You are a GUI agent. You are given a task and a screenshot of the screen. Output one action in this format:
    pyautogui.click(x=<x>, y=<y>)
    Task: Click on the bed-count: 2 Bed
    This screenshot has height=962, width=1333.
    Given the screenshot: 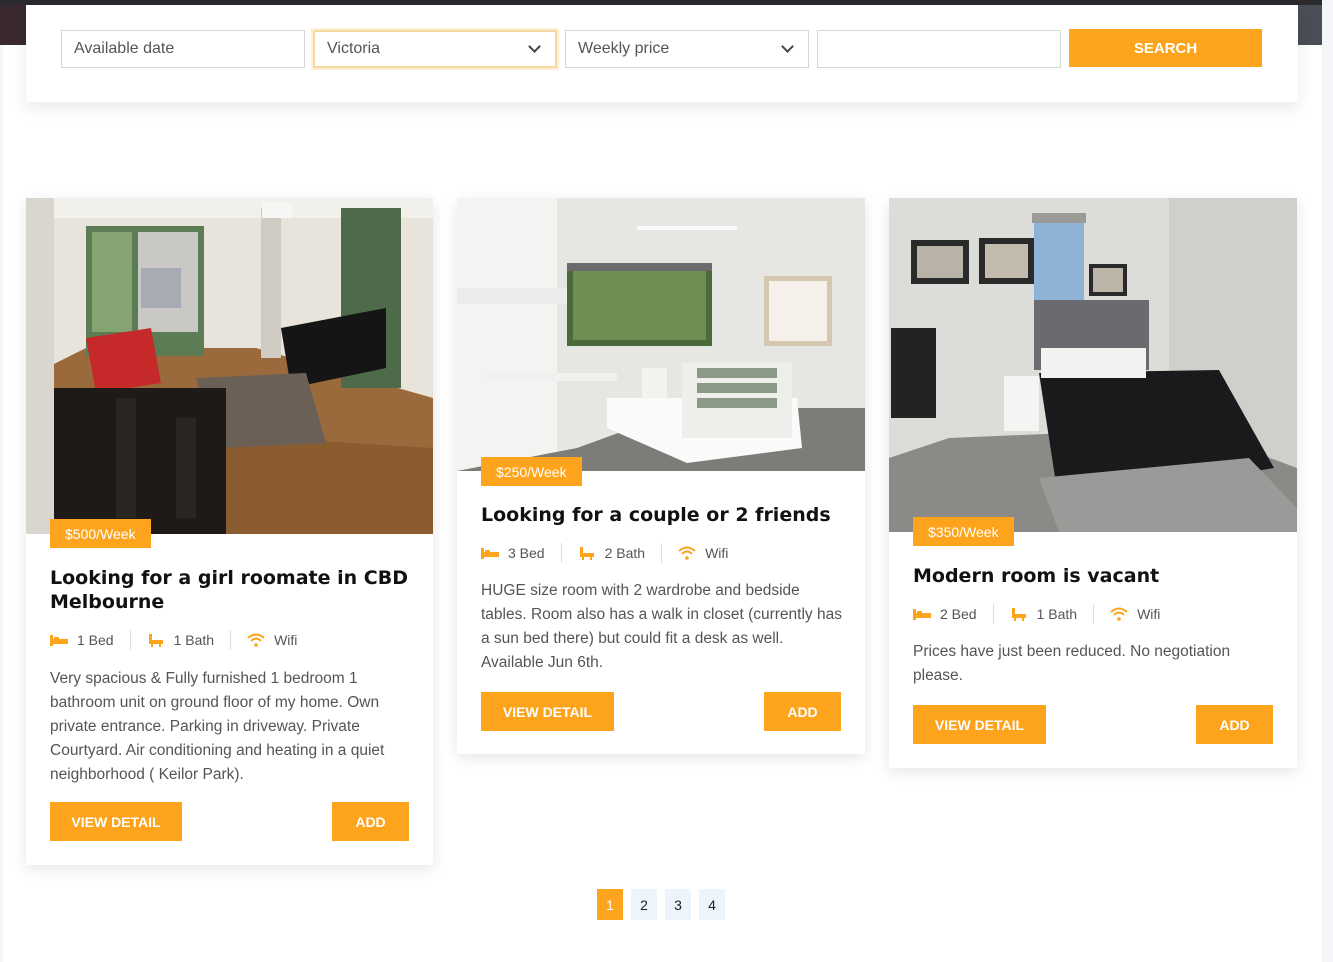 What is the action you would take?
    pyautogui.click(x=958, y=614)
    